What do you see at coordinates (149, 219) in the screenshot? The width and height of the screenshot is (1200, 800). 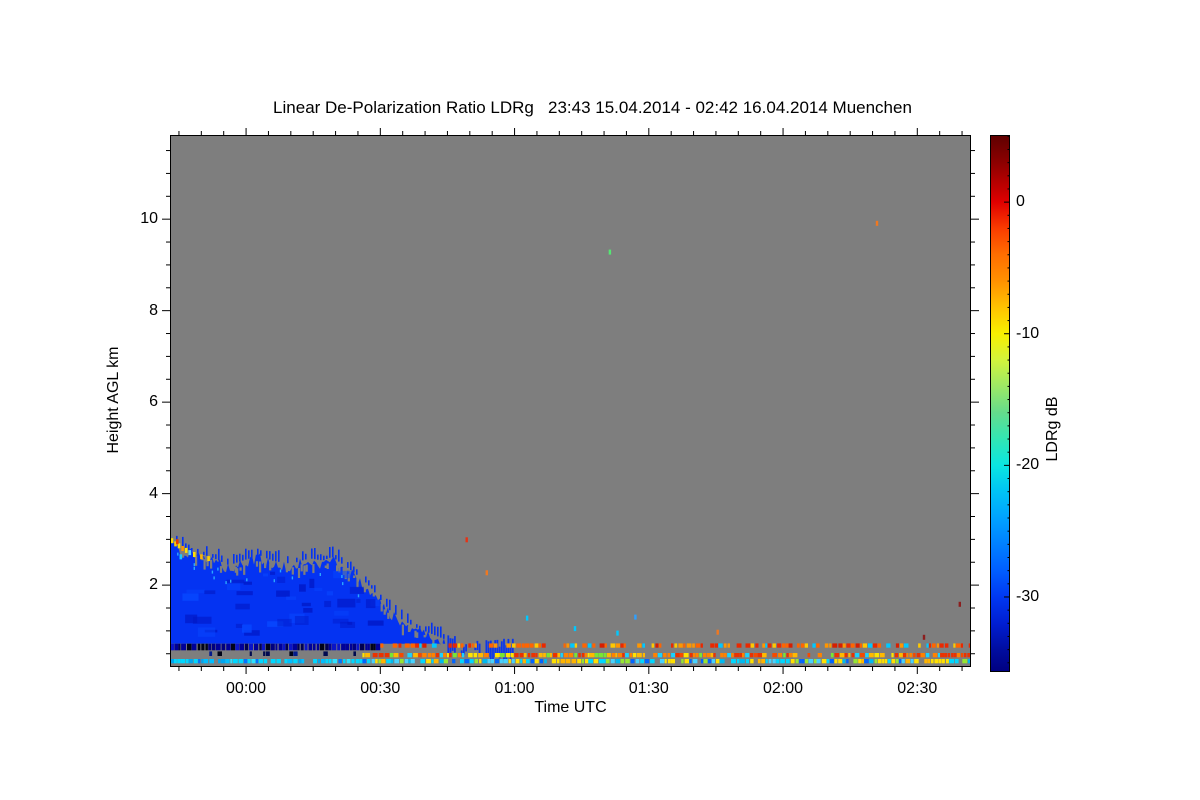 I see `y-tick-label: 10` at bounding box center [149, 219].